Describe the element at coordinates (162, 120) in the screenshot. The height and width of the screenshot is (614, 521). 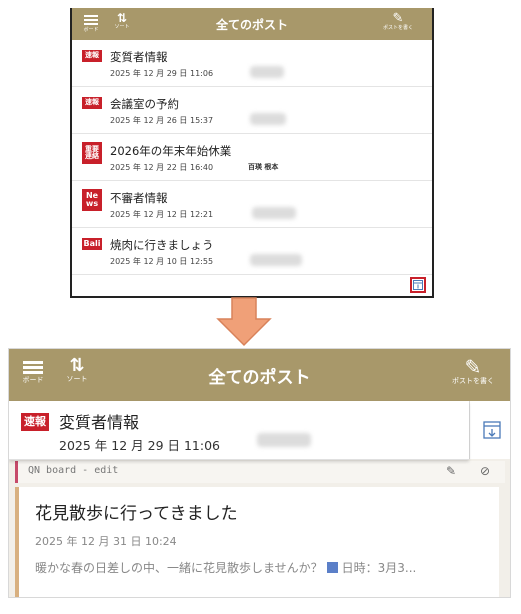
I see `post-date: 2025 年 12 月 26 日 15:37` at that location.